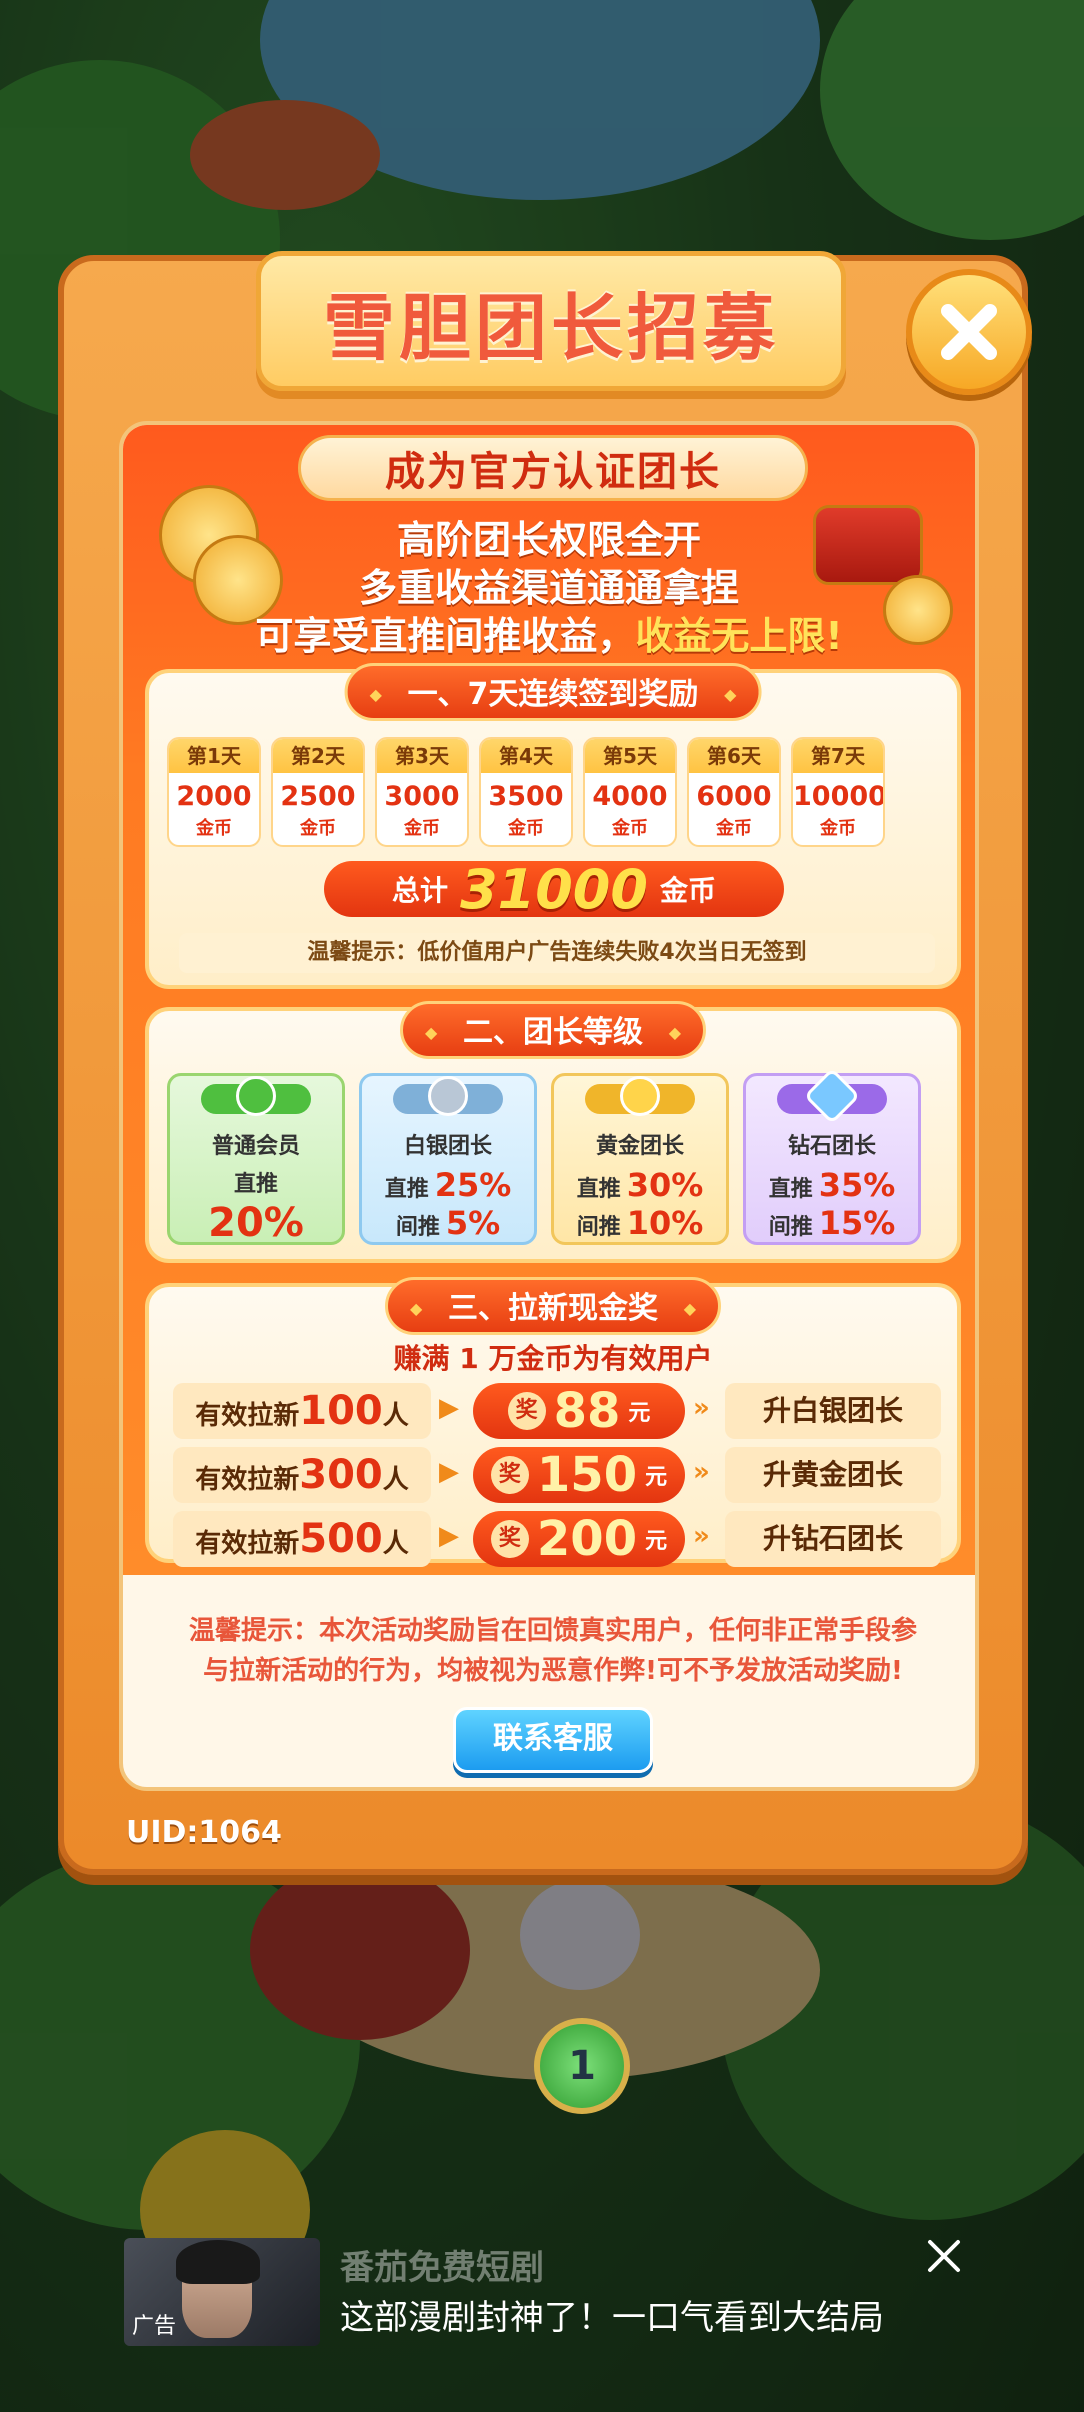 The width and height of the screenshot is (1084, 2412). I want to click on diamond-icon, so click(832, 1096).